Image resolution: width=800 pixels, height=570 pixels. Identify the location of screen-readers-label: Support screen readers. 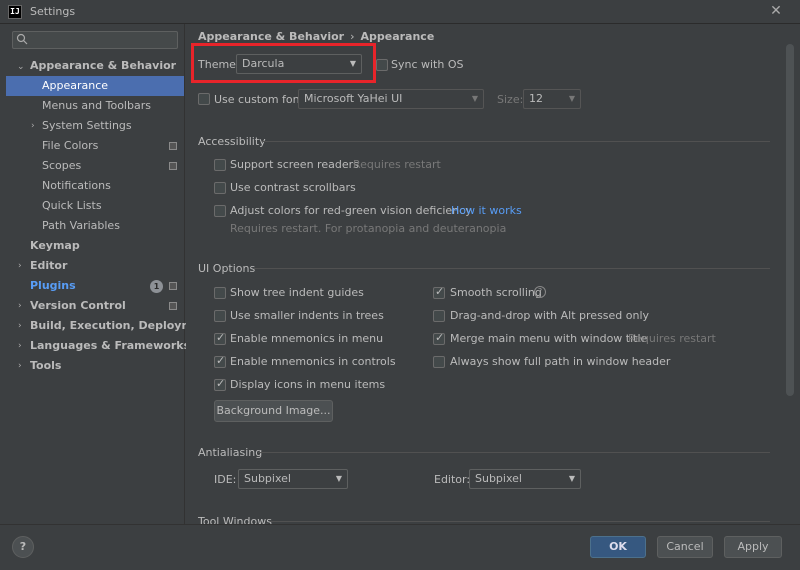
(294, 164).